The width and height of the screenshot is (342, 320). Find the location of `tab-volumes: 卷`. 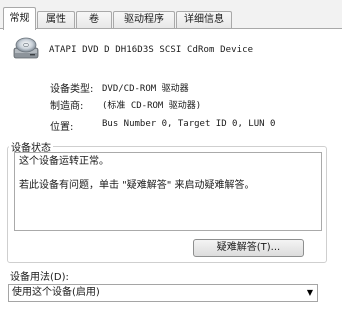

tab-volumes: 卷 is located at coordinates (94, 19).